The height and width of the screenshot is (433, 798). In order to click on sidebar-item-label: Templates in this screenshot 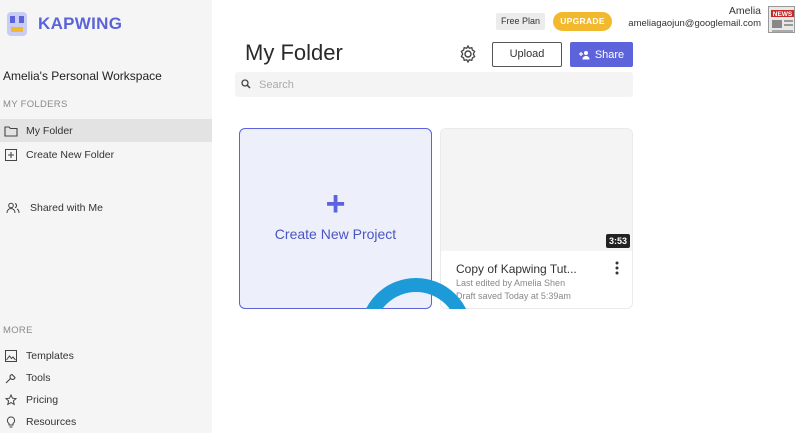, I will do `click(50, 355)`.